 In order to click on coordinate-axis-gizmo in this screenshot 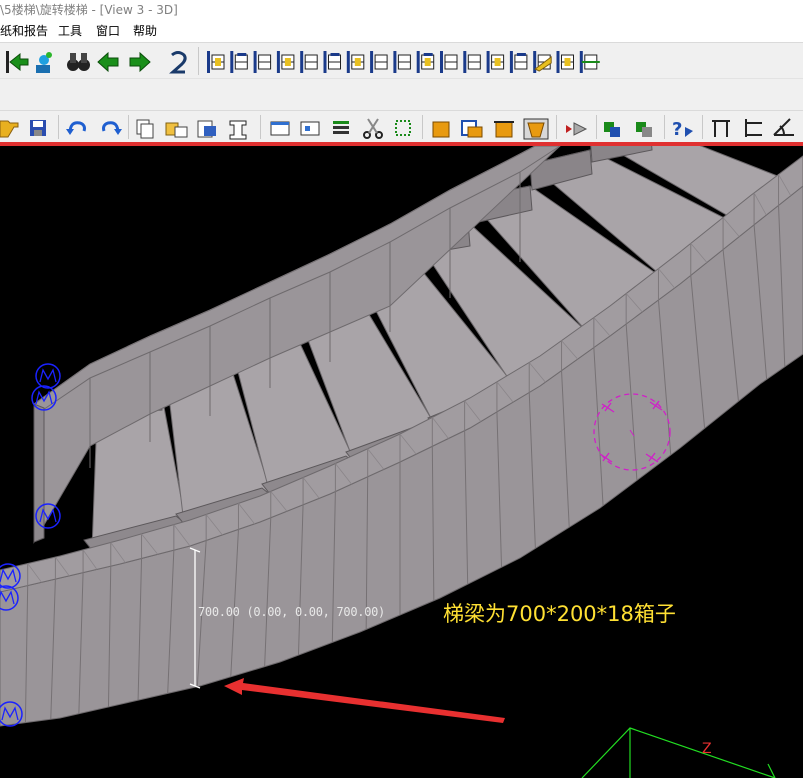, I will do `click(678, 752)`.